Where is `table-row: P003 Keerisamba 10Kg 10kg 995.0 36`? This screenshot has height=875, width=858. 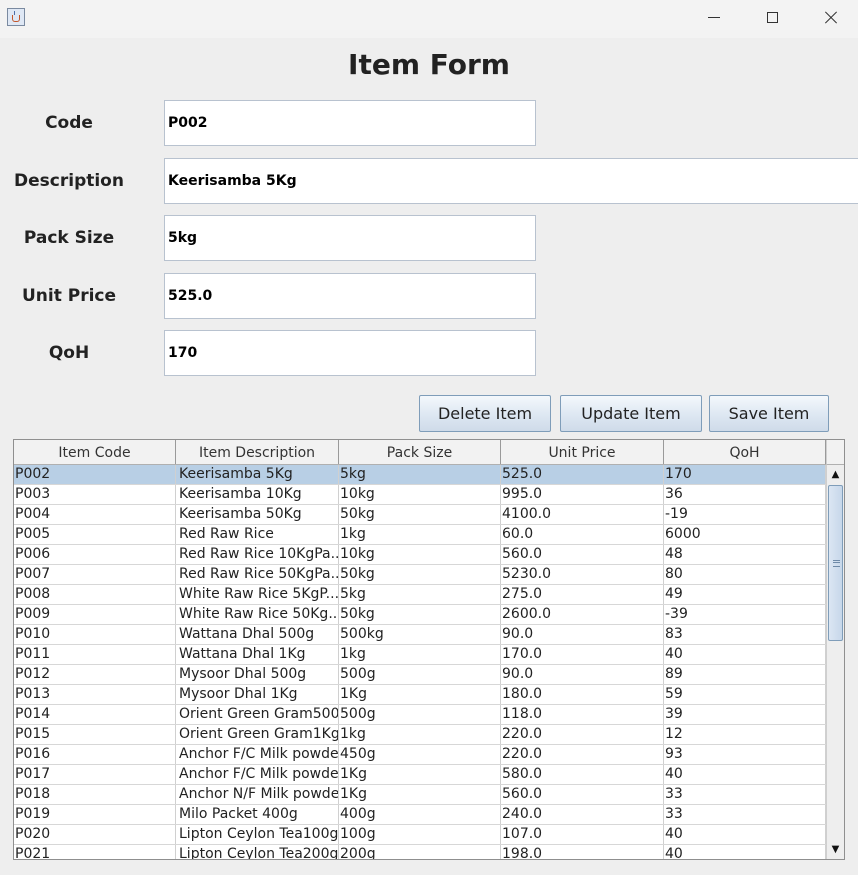 table-row: P003 Keerisamba 10Kg 10kg 995.0 36 is located at coordinates (420, 495).